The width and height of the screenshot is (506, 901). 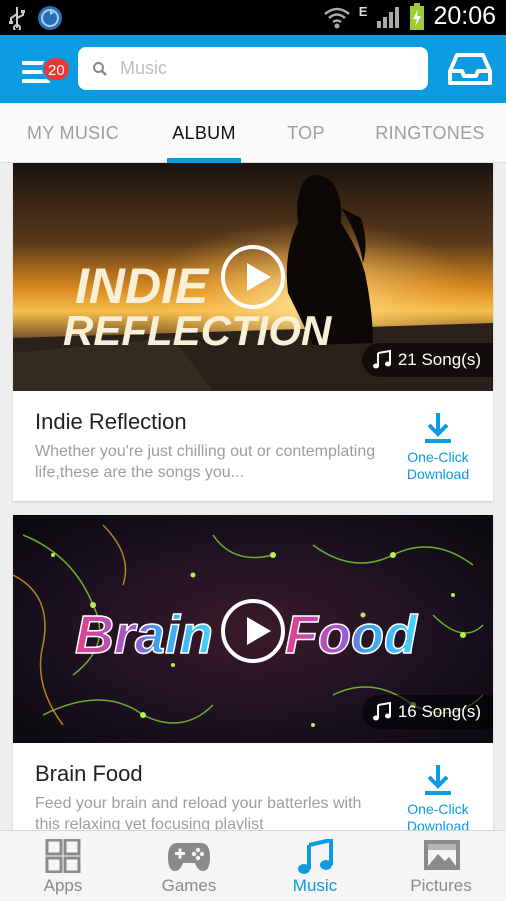 I want to click on nav-label: Music, so click(x=315, y=885).